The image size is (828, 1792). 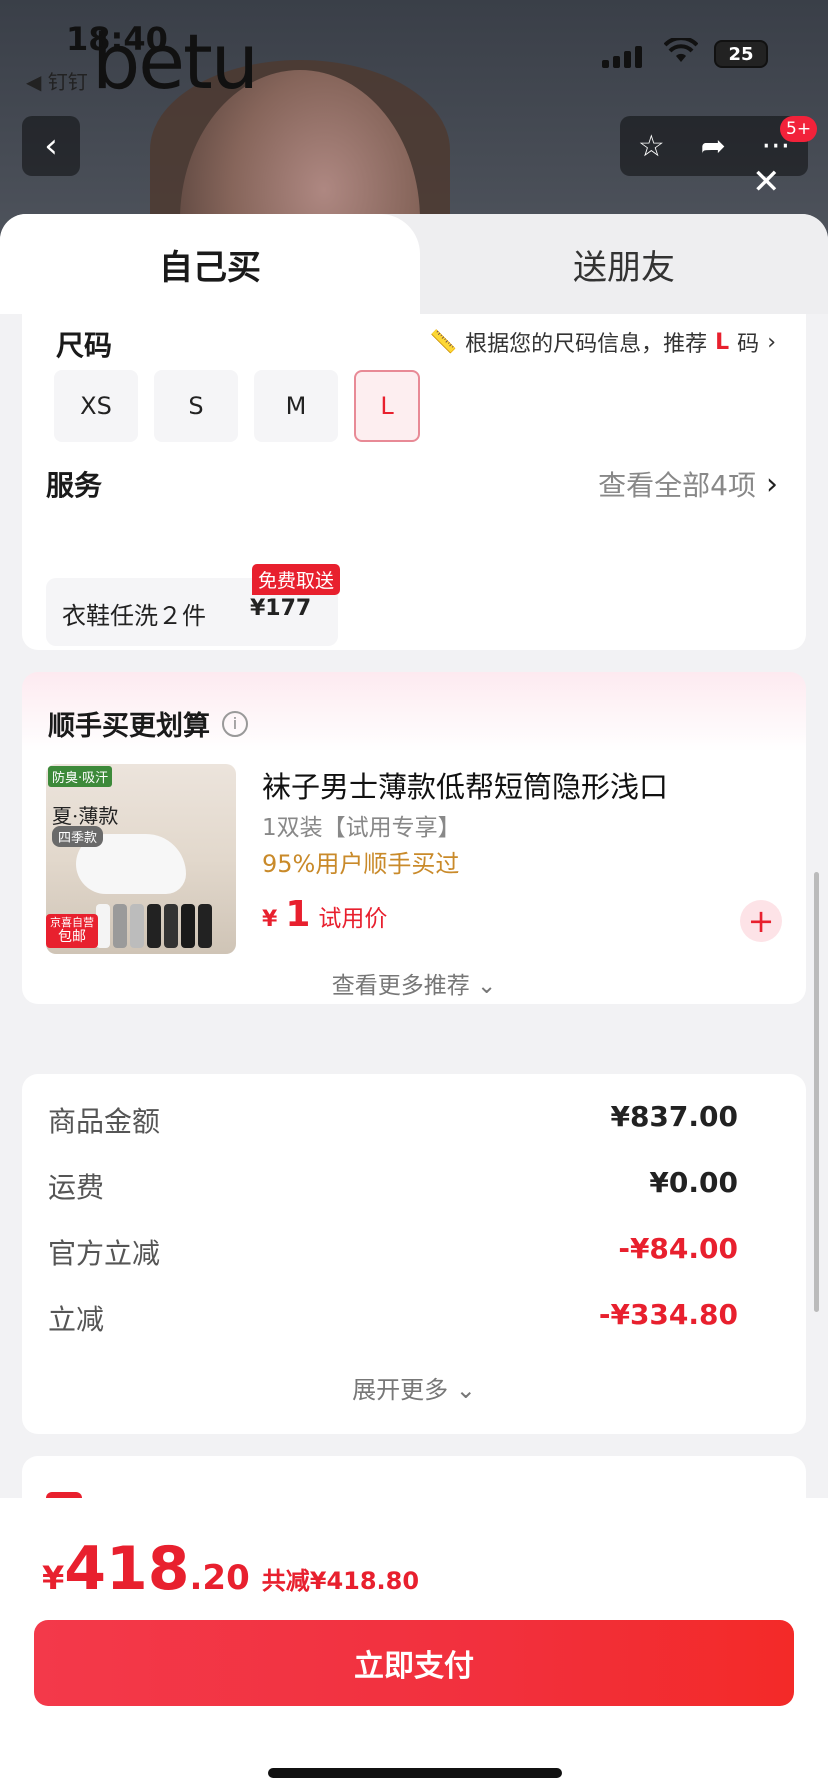 I want to click on summary-value: ¥837.00, so click(x=674, y=1116).